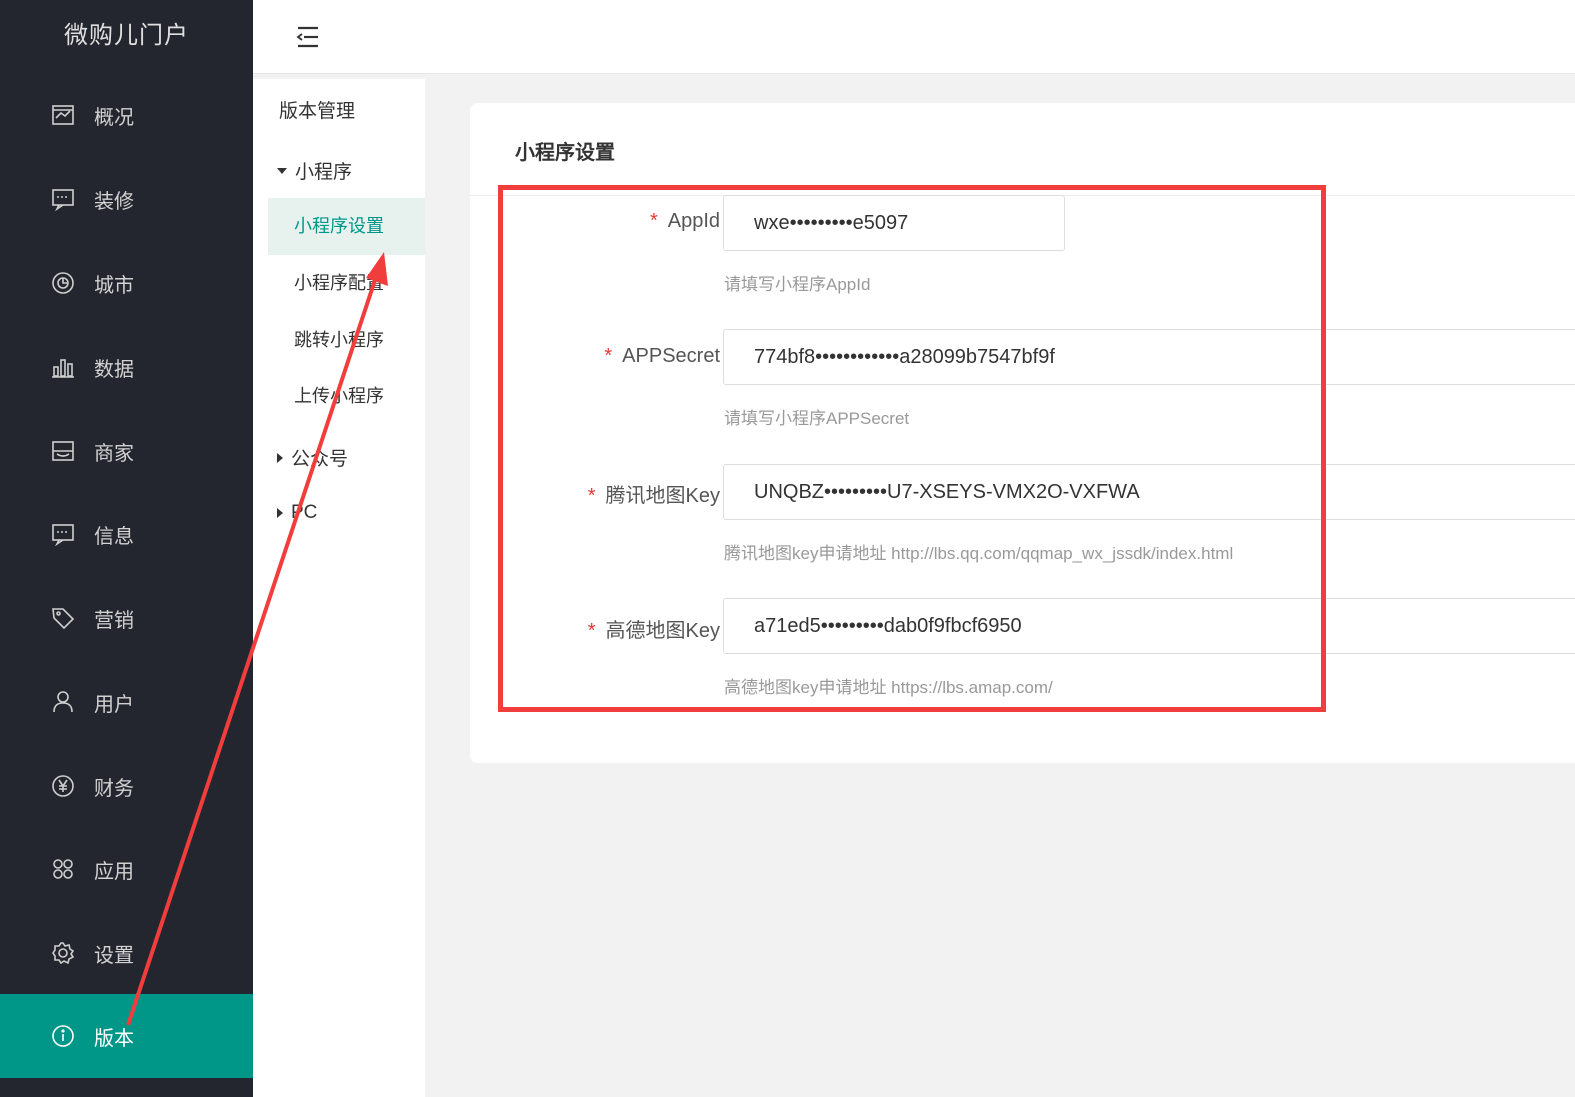 The image size is (1575, 1097). I want to click on subnav-group-label: 公众号, so click(320, 459).